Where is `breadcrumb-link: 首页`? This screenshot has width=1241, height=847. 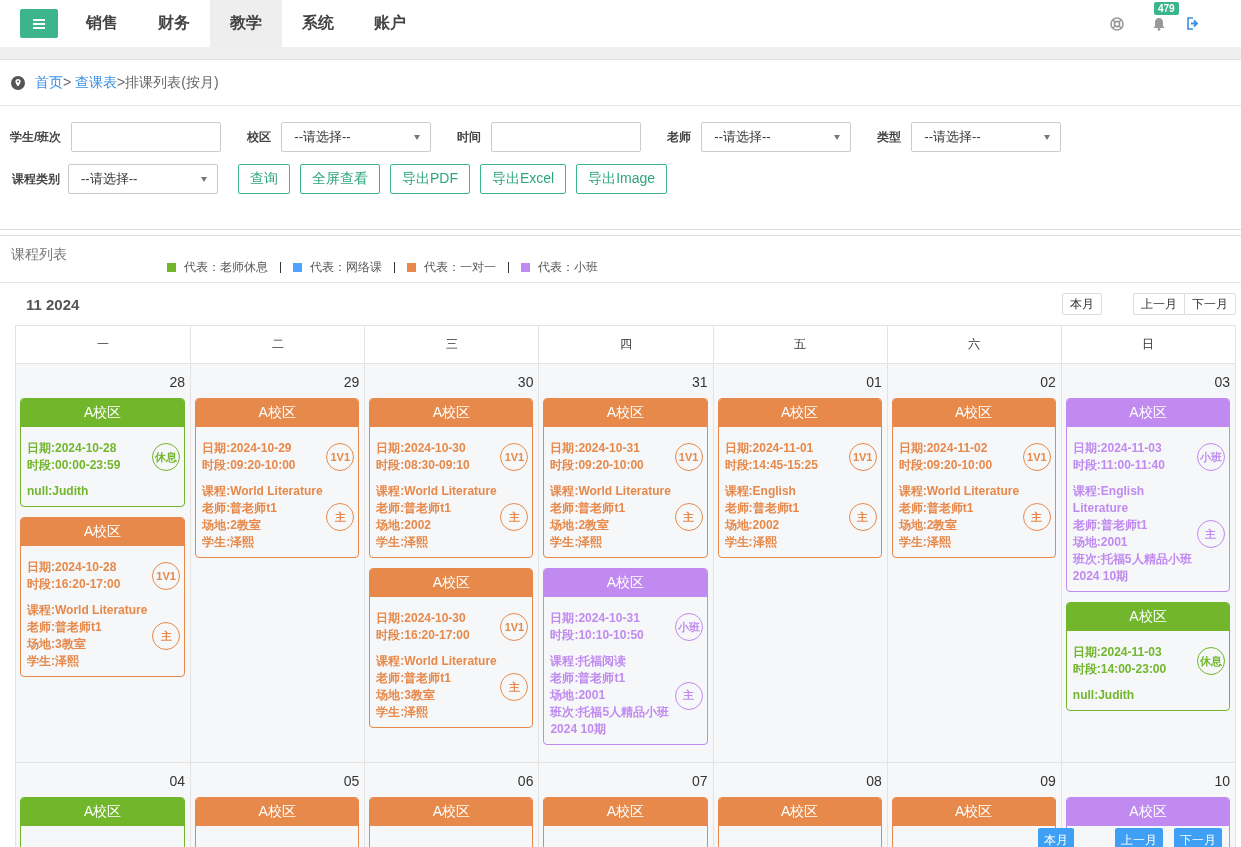 breadcrumb-link: 首页 is located at coordinates (49, 81).